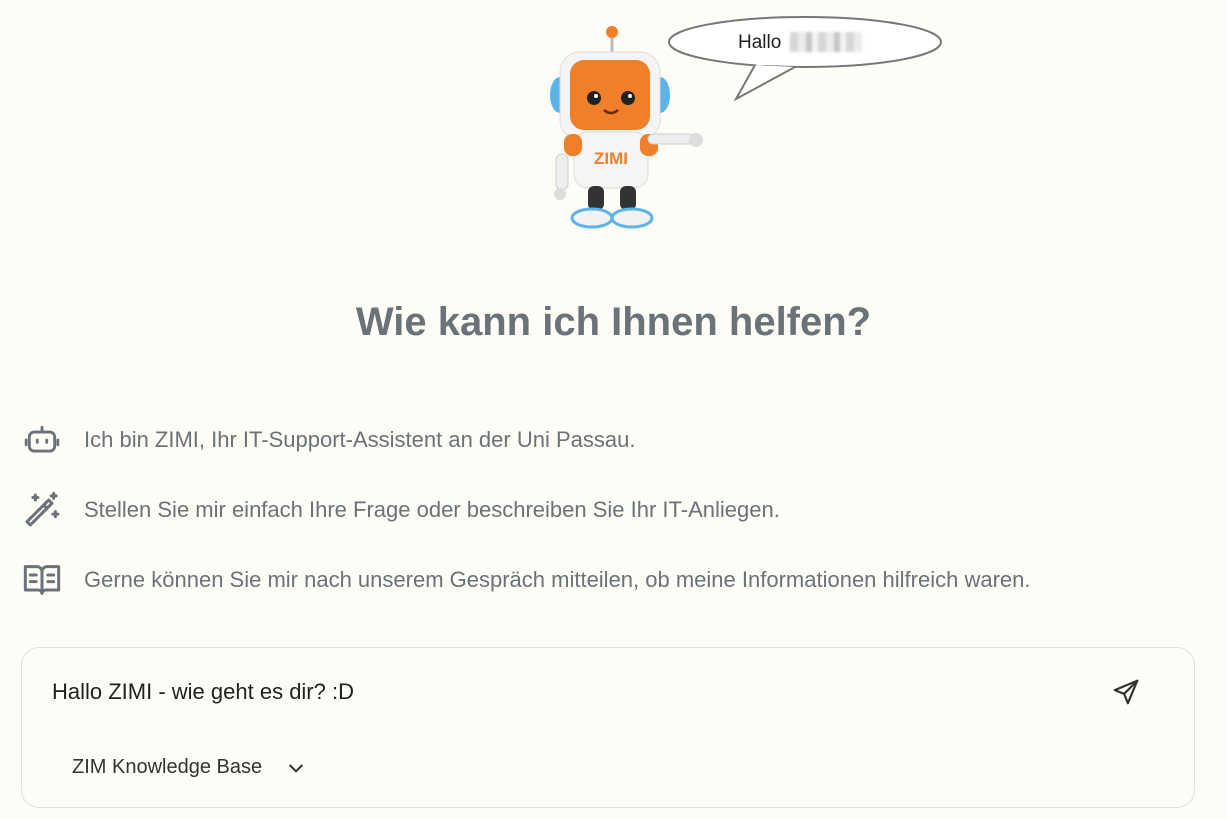 This screenshot has height=819, width=1227. What do you see at coordinates (567, 692) in the screenshot?
I see `message-input` at bounding box center [567, 692].